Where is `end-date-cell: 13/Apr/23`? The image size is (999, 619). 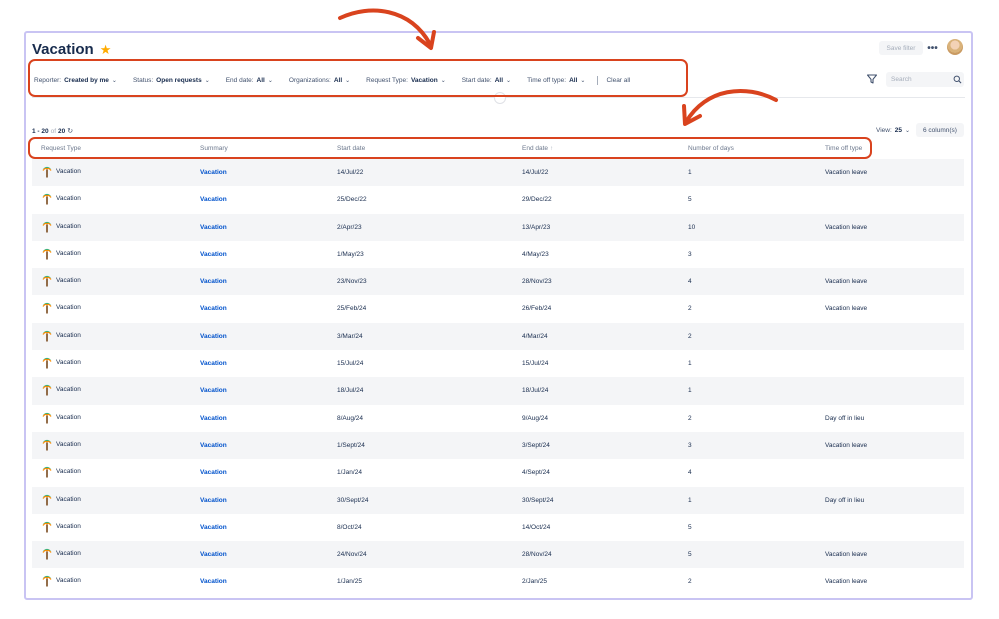 end-date-cell: 13/Apr/23 is located at coordinates (536, 227).